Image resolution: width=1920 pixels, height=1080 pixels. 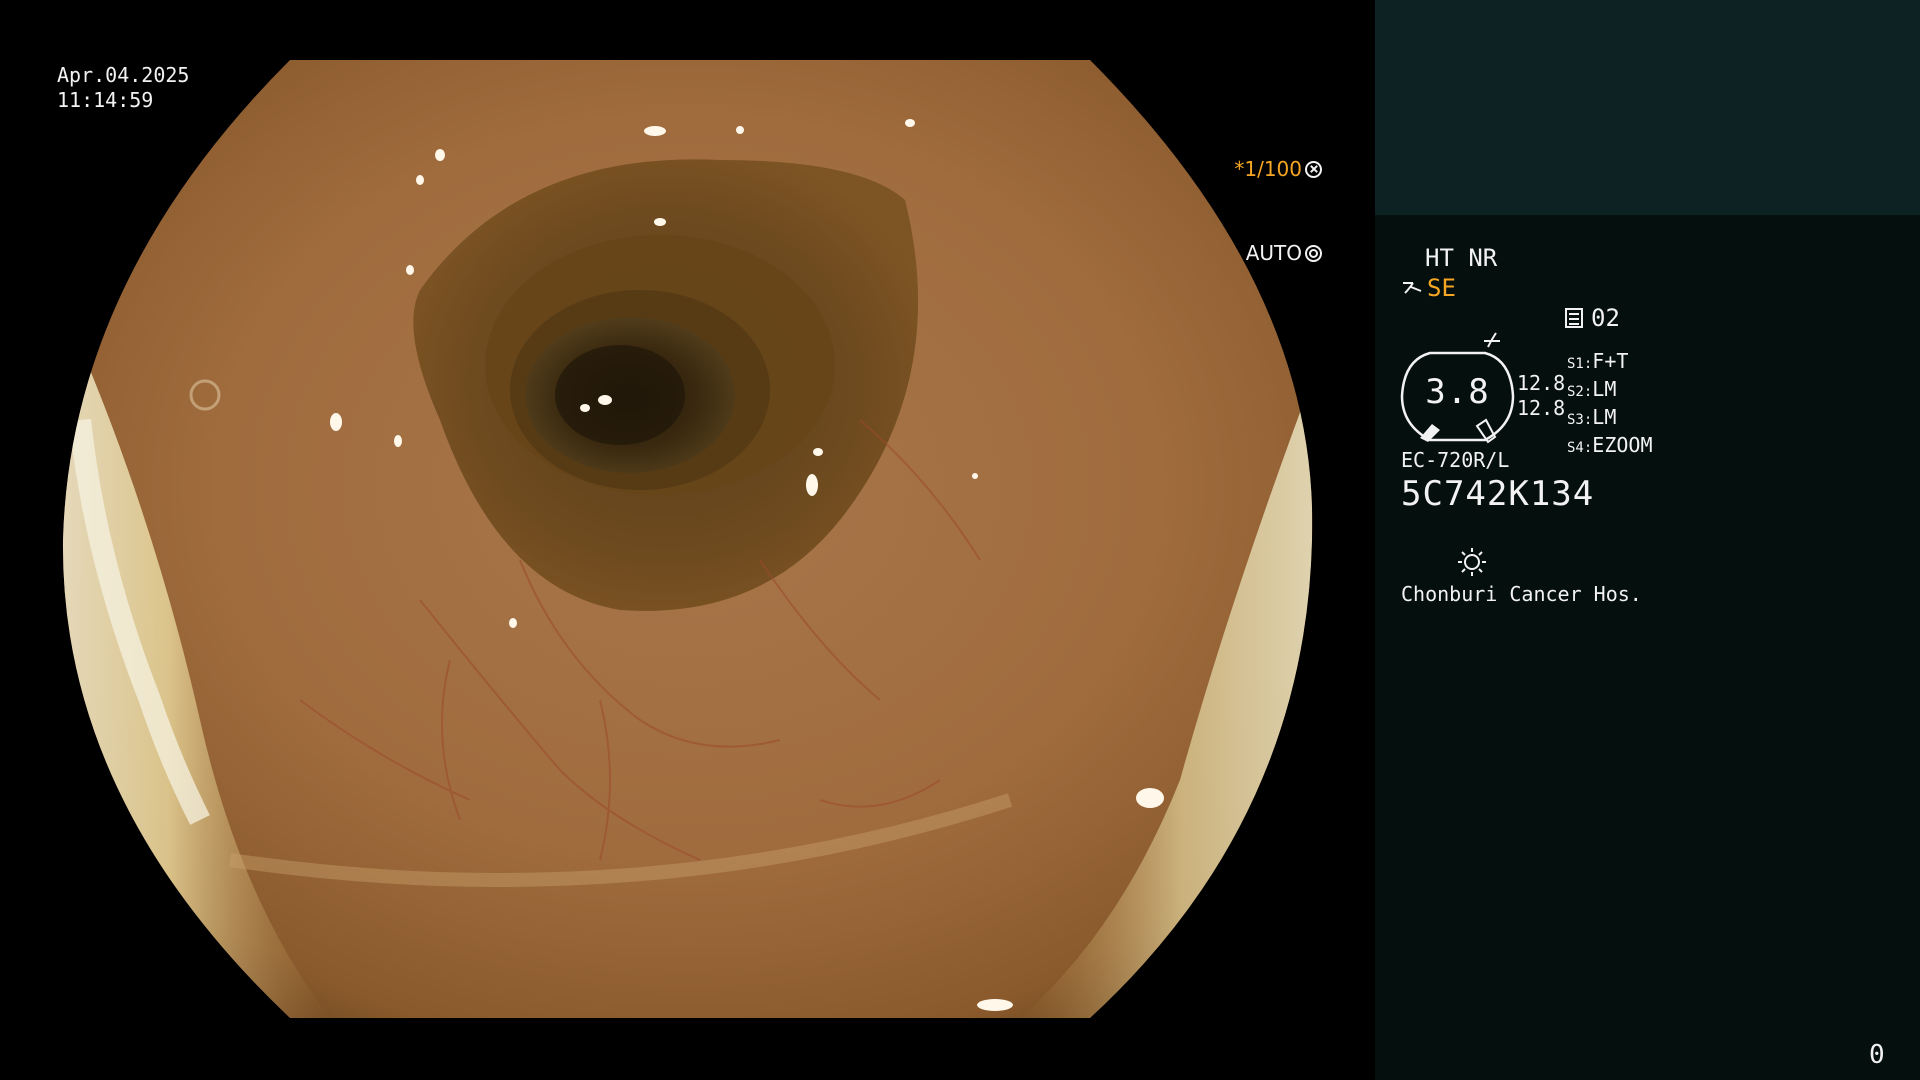 I want to click on scope-model-text: EC-720R/L, so click(x=1455, y=460).